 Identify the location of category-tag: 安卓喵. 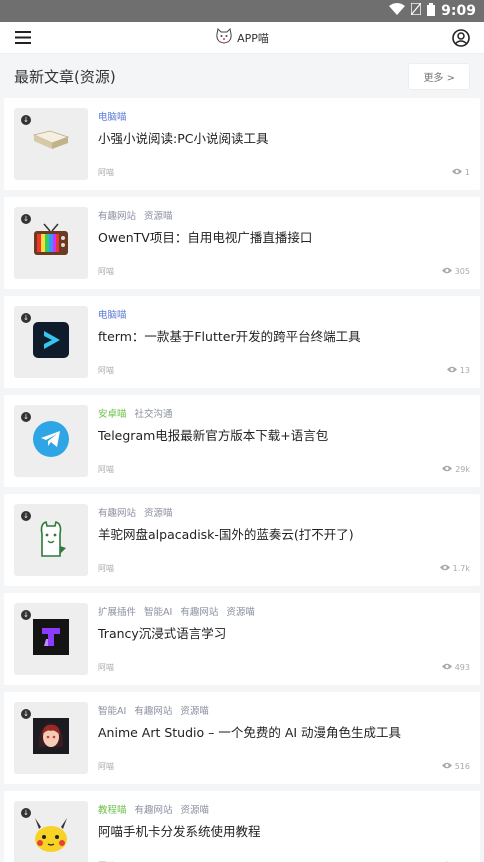
(112, 413).